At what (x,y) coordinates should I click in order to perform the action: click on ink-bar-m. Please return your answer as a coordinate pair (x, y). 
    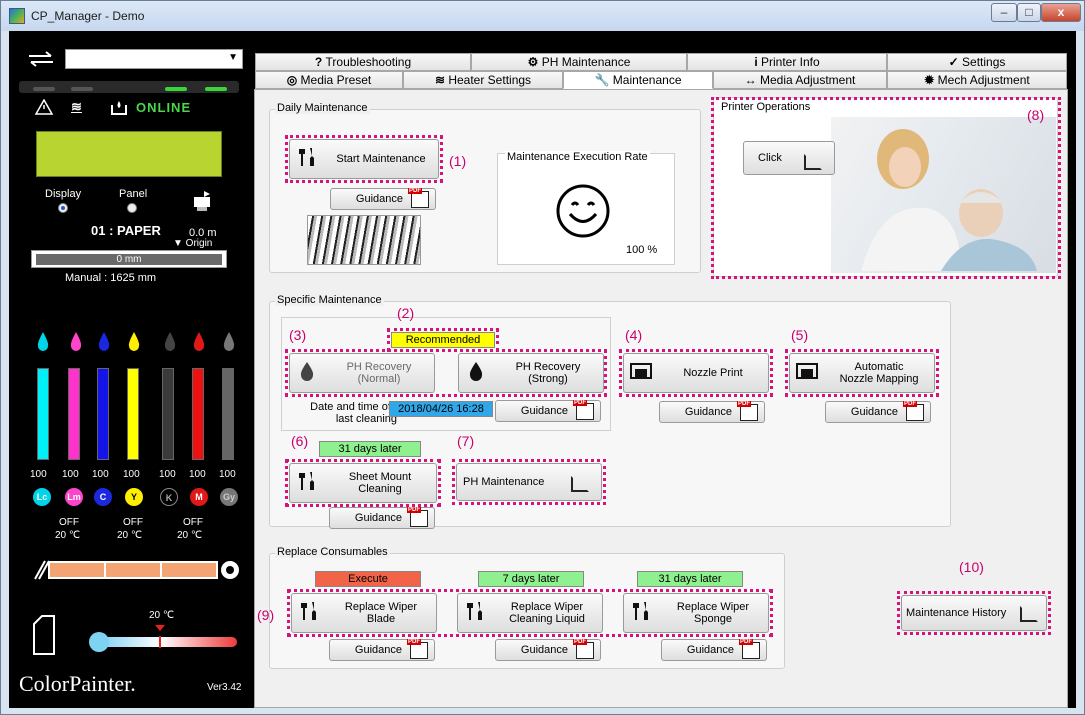
    Looking at the image, I should click on (198, 414).